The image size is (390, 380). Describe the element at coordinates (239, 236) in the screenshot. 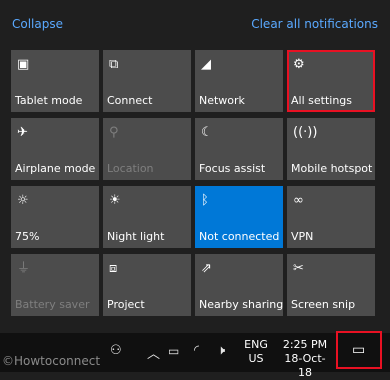

I see `tile-label: Not connected` at that location.